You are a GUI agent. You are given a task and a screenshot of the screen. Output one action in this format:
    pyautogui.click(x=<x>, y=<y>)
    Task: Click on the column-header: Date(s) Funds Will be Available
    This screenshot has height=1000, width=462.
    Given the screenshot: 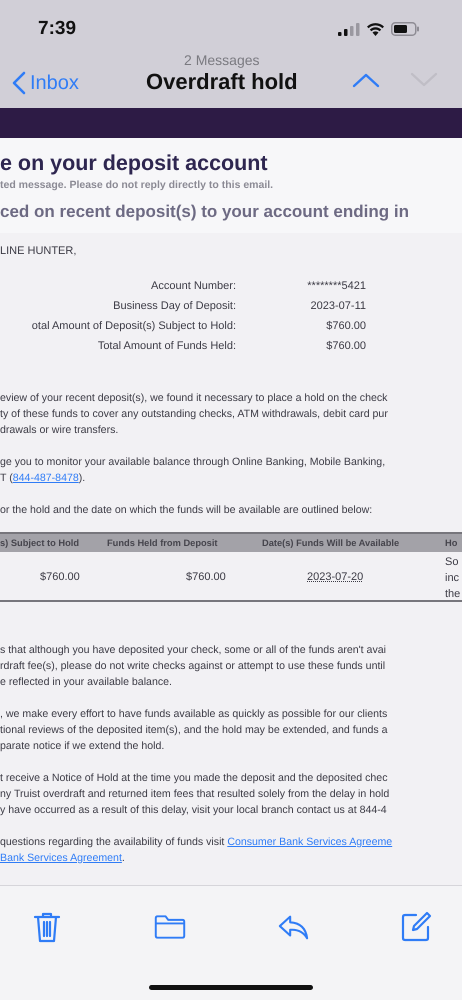 What is the action you would take?
    pyautogui.click(x=330, y=543)
    